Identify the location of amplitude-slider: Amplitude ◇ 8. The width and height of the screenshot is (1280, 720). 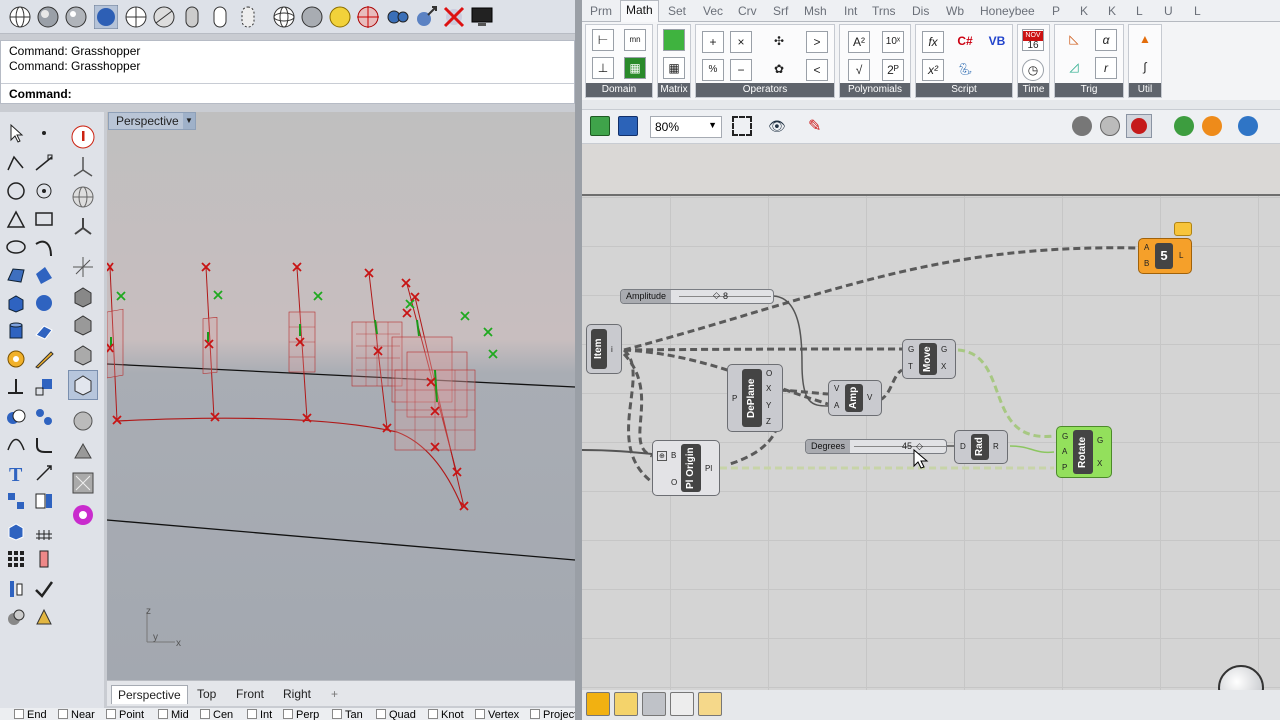
(697, 296).